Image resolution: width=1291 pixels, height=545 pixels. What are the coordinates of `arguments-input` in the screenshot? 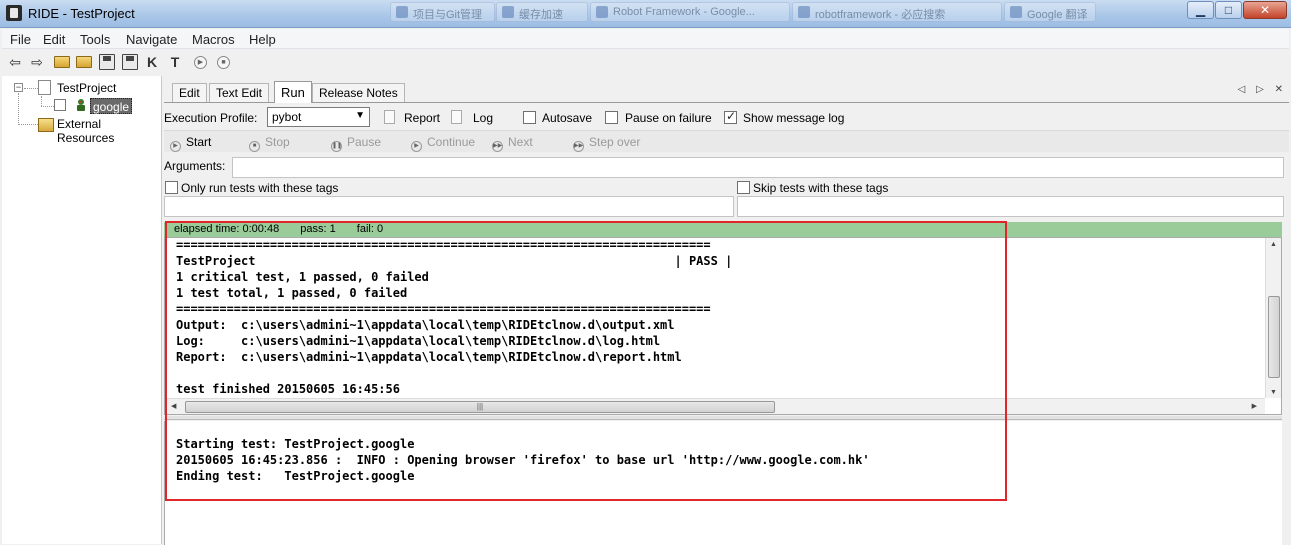 It's located at (758, 167).